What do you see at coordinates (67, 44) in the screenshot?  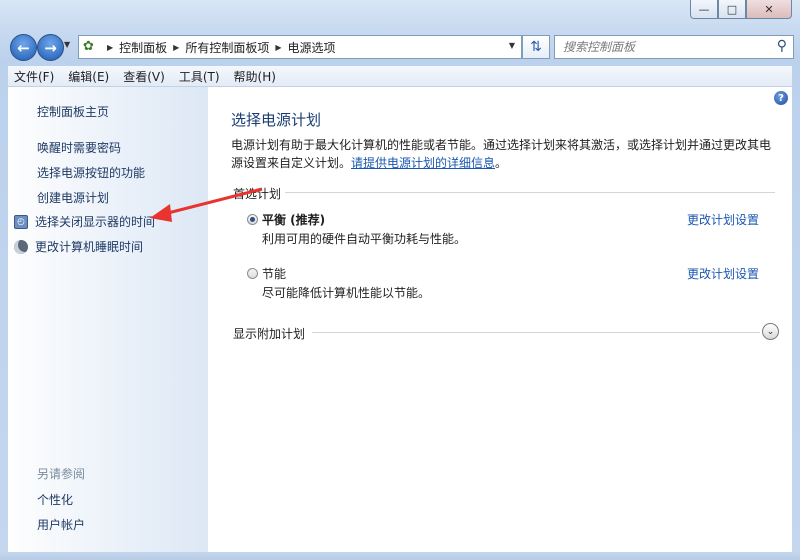 I see `recent-pages-dropdown-icon: ▼` at bounding box center [67, 44].